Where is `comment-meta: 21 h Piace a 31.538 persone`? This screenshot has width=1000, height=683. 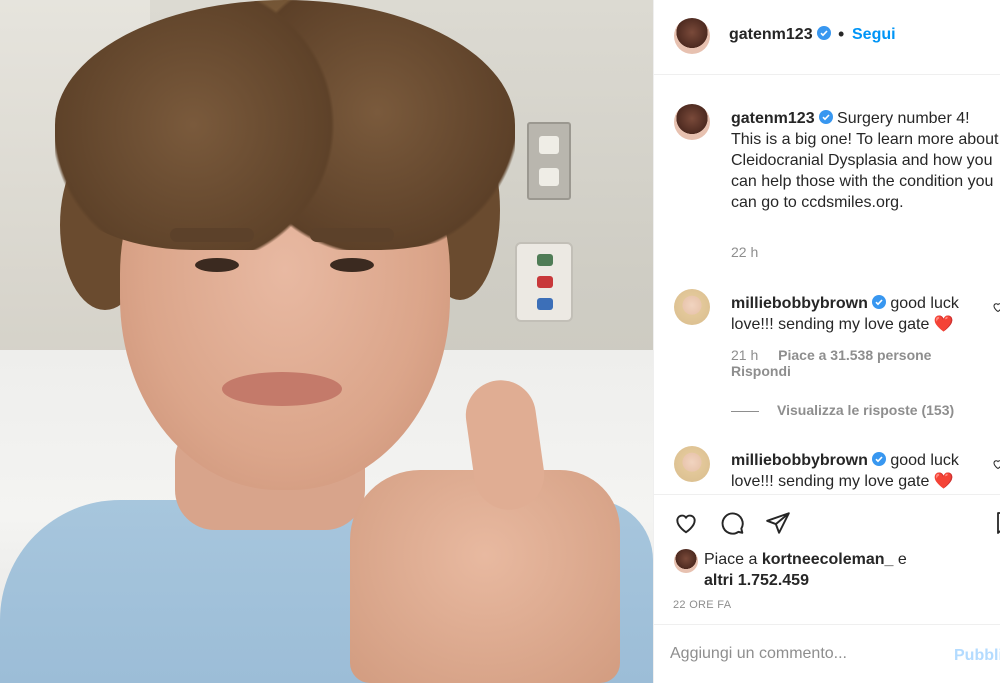 comment-meta: 21 h Piace a 31.538 persone is located at coordinates (839, 355).